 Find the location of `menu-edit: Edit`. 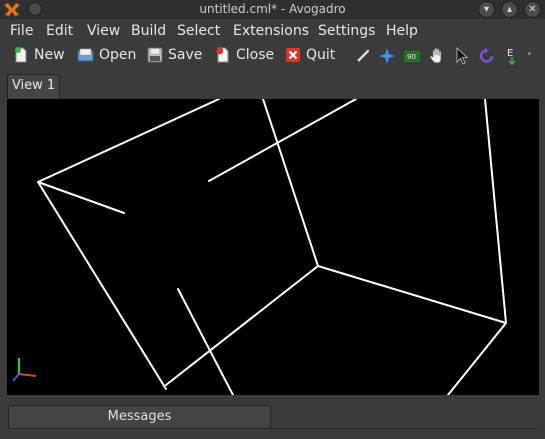

menu-edit: Edit is located at coordinates (59, 31).